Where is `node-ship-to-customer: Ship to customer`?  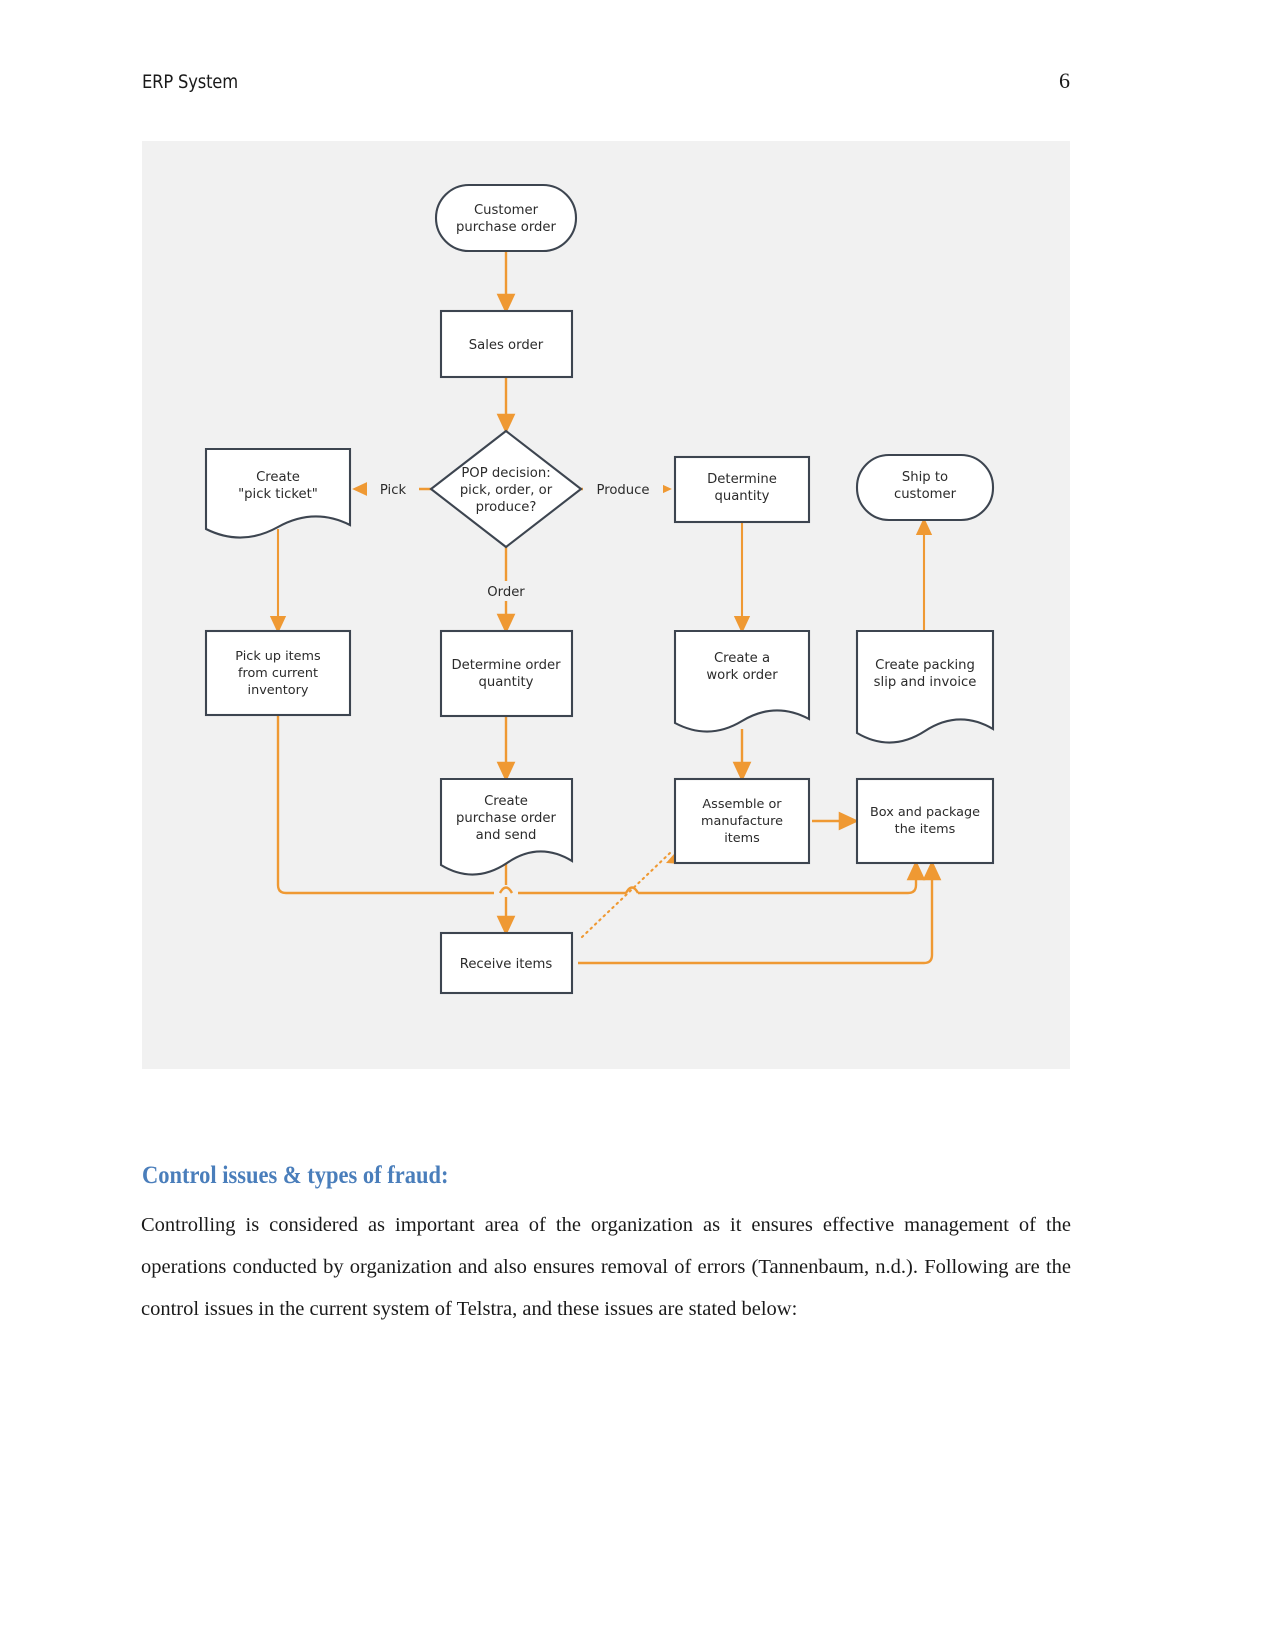
node-ship-to-customer: Ship to customer is located at coordinates (925, 487).